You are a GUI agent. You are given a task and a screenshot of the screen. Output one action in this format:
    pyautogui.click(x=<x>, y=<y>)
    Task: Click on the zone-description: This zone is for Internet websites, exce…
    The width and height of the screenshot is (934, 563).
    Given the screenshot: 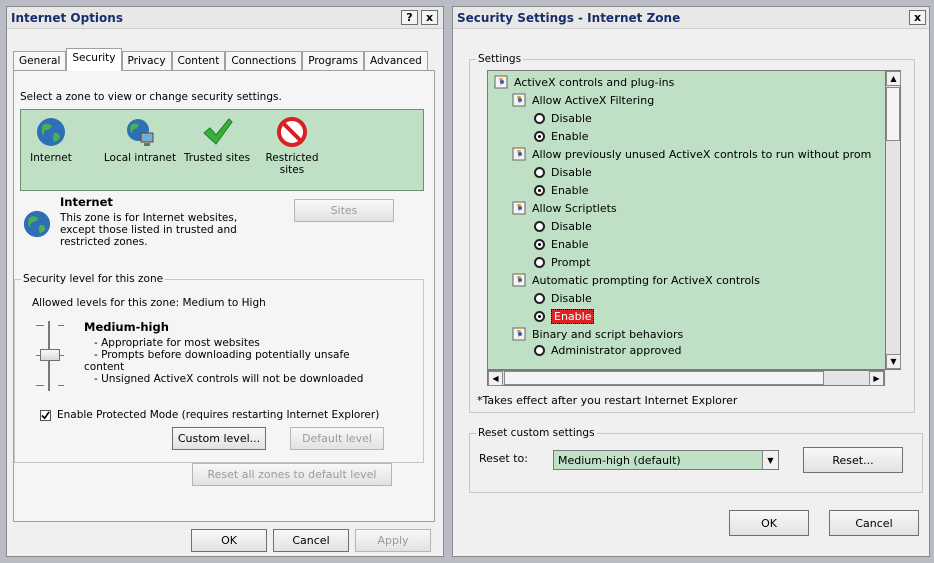 What is the action you would take?
    pyautogui.click(x=148, y=230)
    